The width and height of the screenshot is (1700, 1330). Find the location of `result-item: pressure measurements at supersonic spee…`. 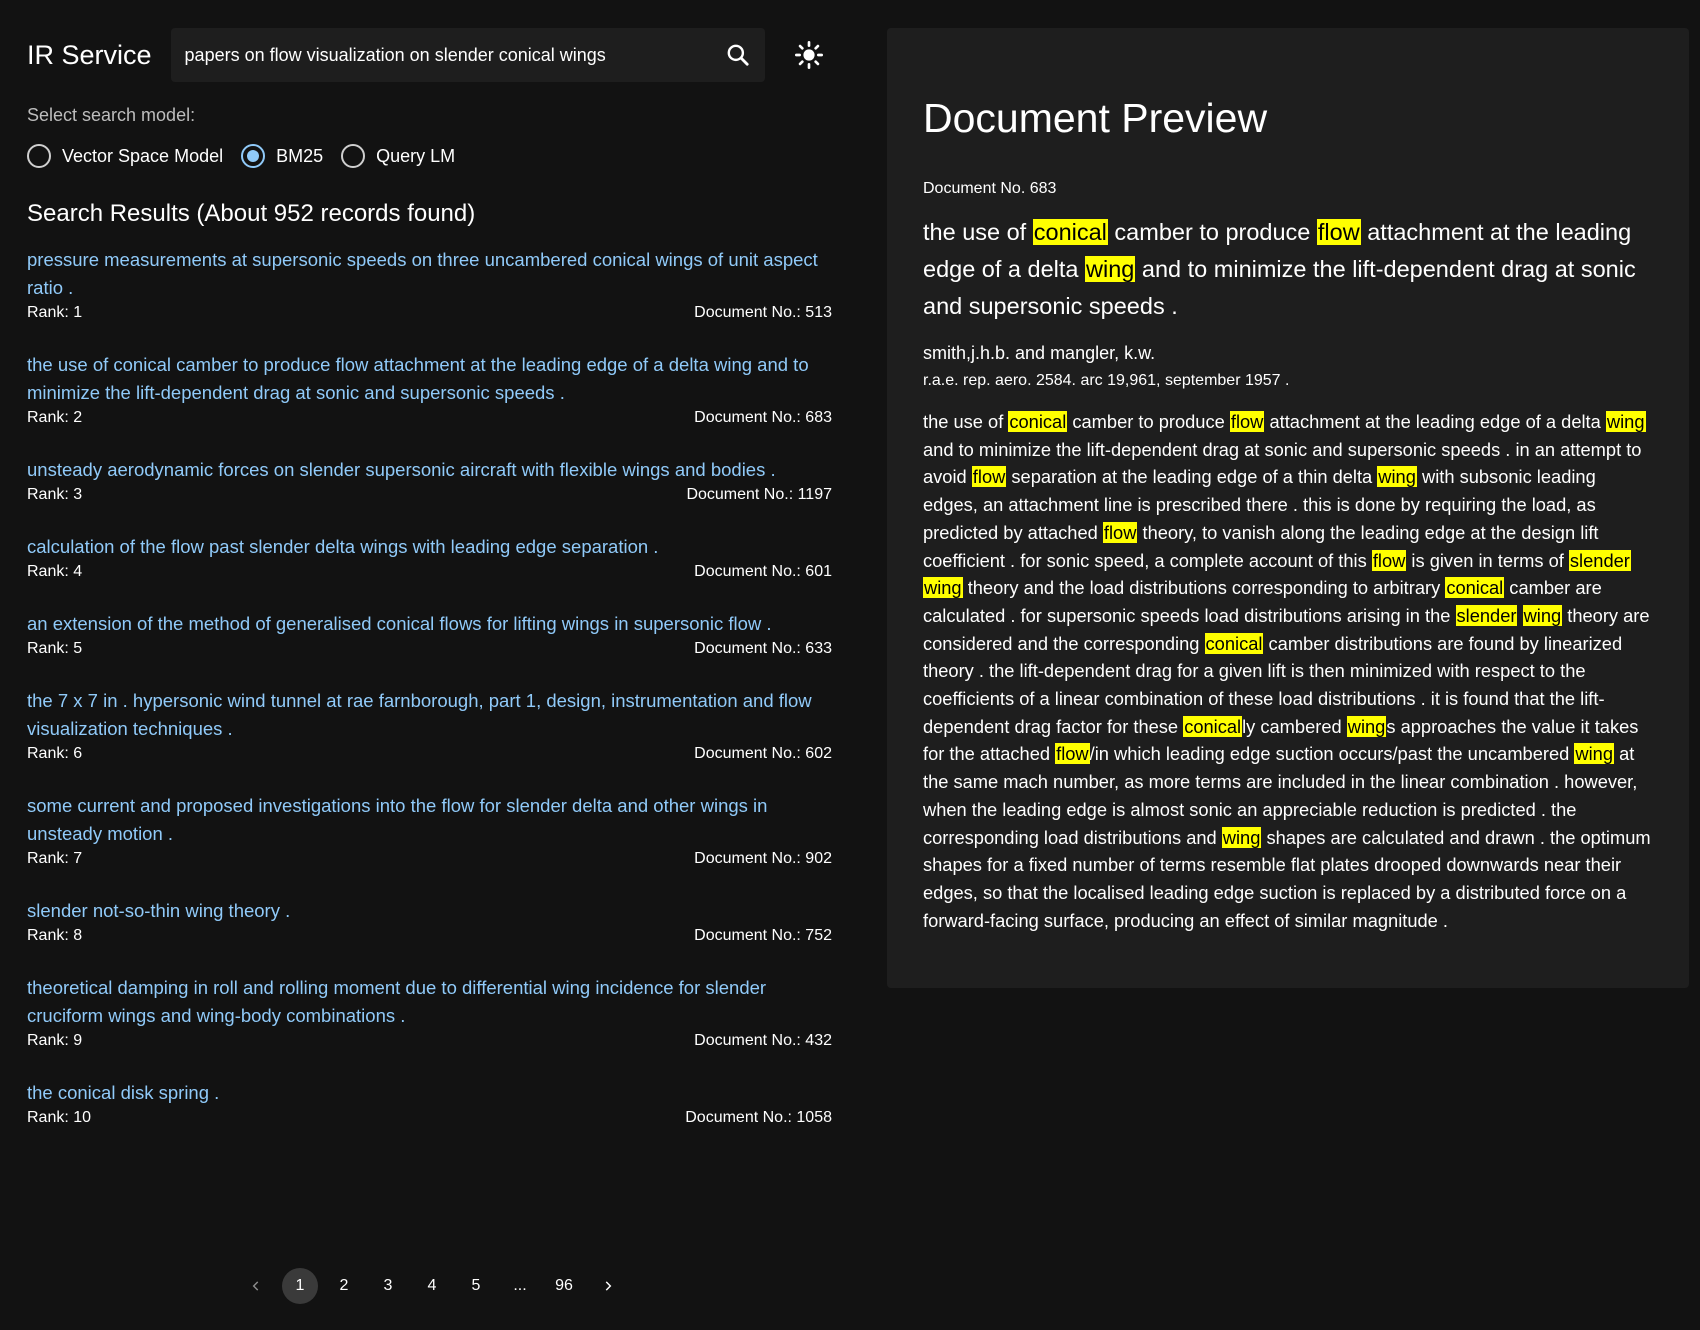

result-item: pressure measurements at supersonic spee… is located at coordinates (429, 285).